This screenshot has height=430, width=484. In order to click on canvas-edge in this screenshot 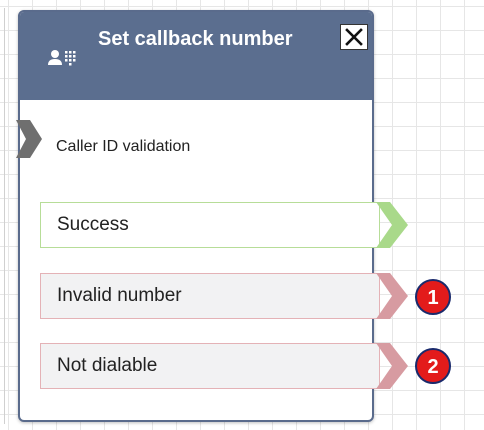, I will do `click(4, 216)`.